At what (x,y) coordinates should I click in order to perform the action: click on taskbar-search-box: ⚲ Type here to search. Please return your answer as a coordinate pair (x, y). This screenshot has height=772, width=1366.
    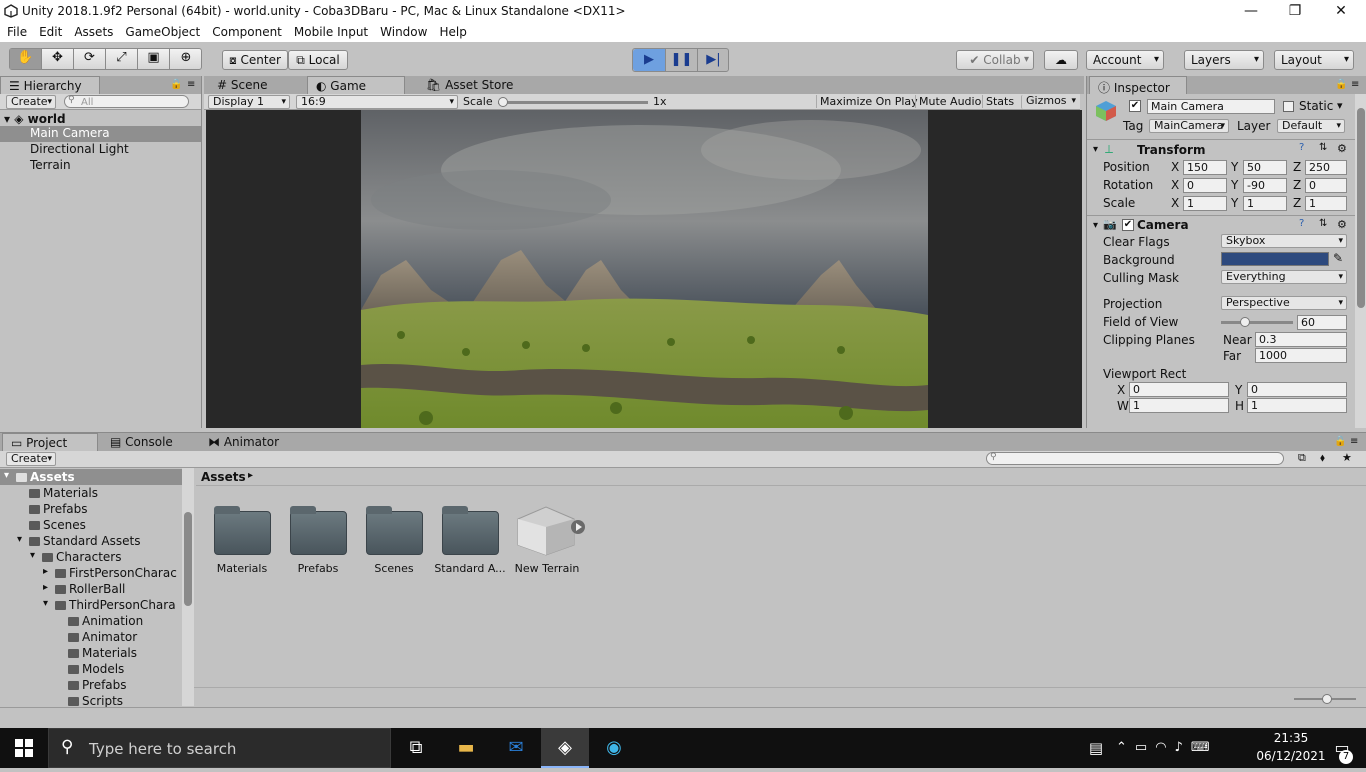
    Looking at the image, I should click on (219, 748).